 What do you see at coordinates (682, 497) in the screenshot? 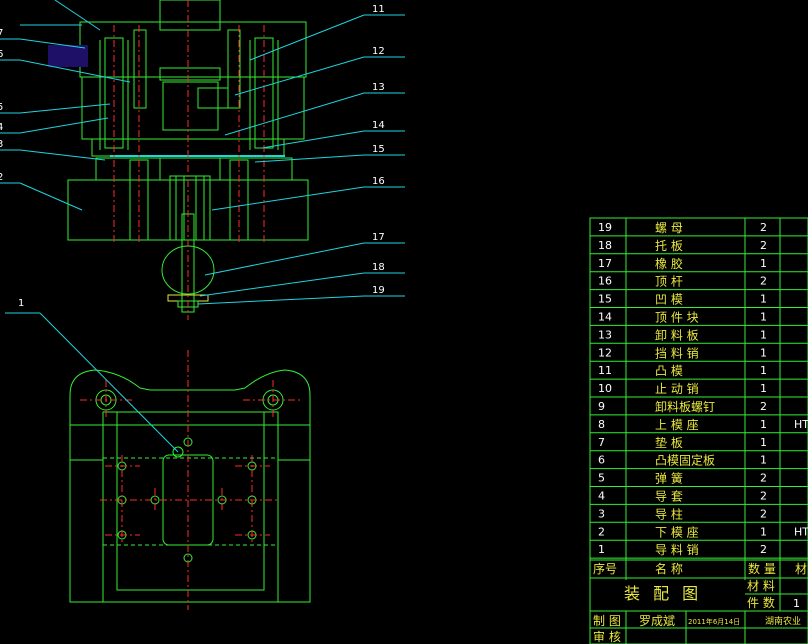
I see `part-row-4: 4 导 套 2` at bounding box center [682, 497].